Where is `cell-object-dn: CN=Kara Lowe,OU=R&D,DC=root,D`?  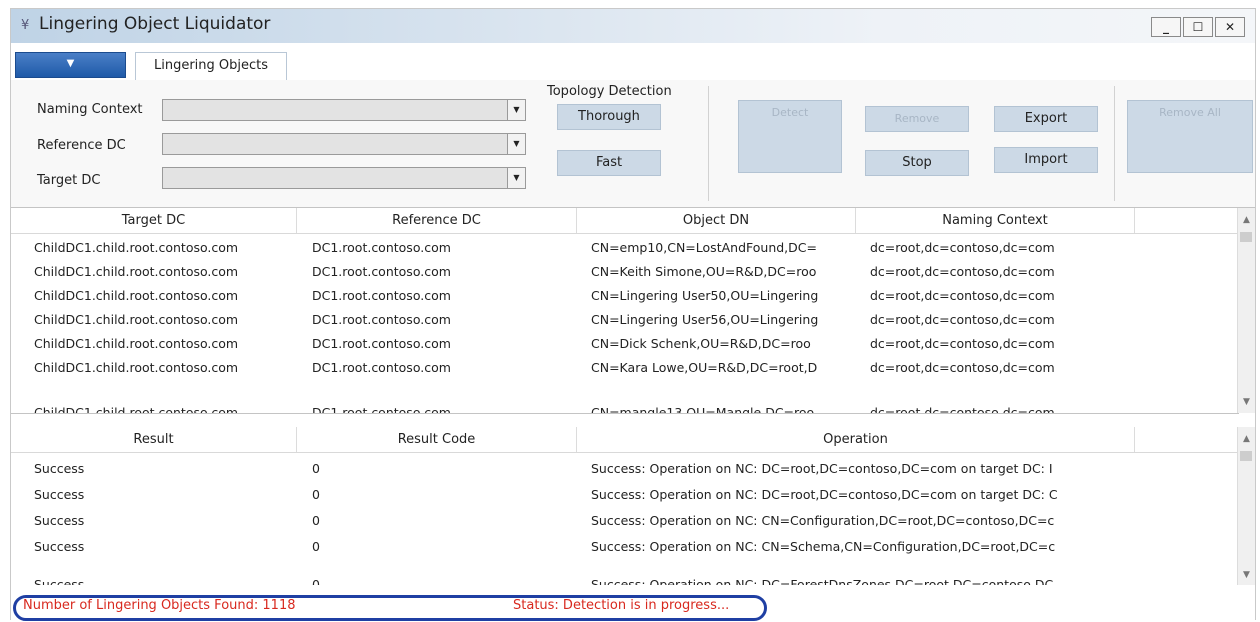
cell-object-dn: CN=Kara Lowe,OU=R&D,DC=root,D is located at coordinates (704, 367).